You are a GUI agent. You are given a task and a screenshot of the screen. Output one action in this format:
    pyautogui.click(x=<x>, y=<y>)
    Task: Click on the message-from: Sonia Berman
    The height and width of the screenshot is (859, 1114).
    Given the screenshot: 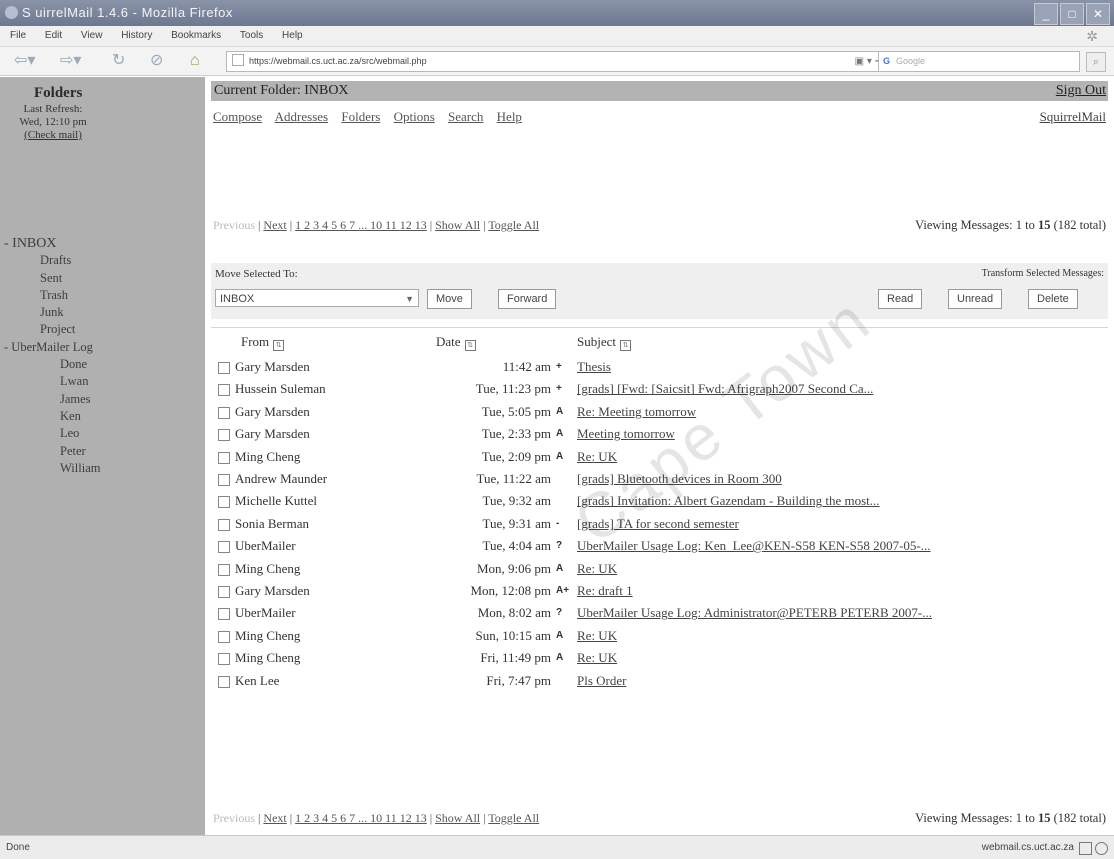 What is the action you would take?
    pyautogui.click(x=272, y=524)
    